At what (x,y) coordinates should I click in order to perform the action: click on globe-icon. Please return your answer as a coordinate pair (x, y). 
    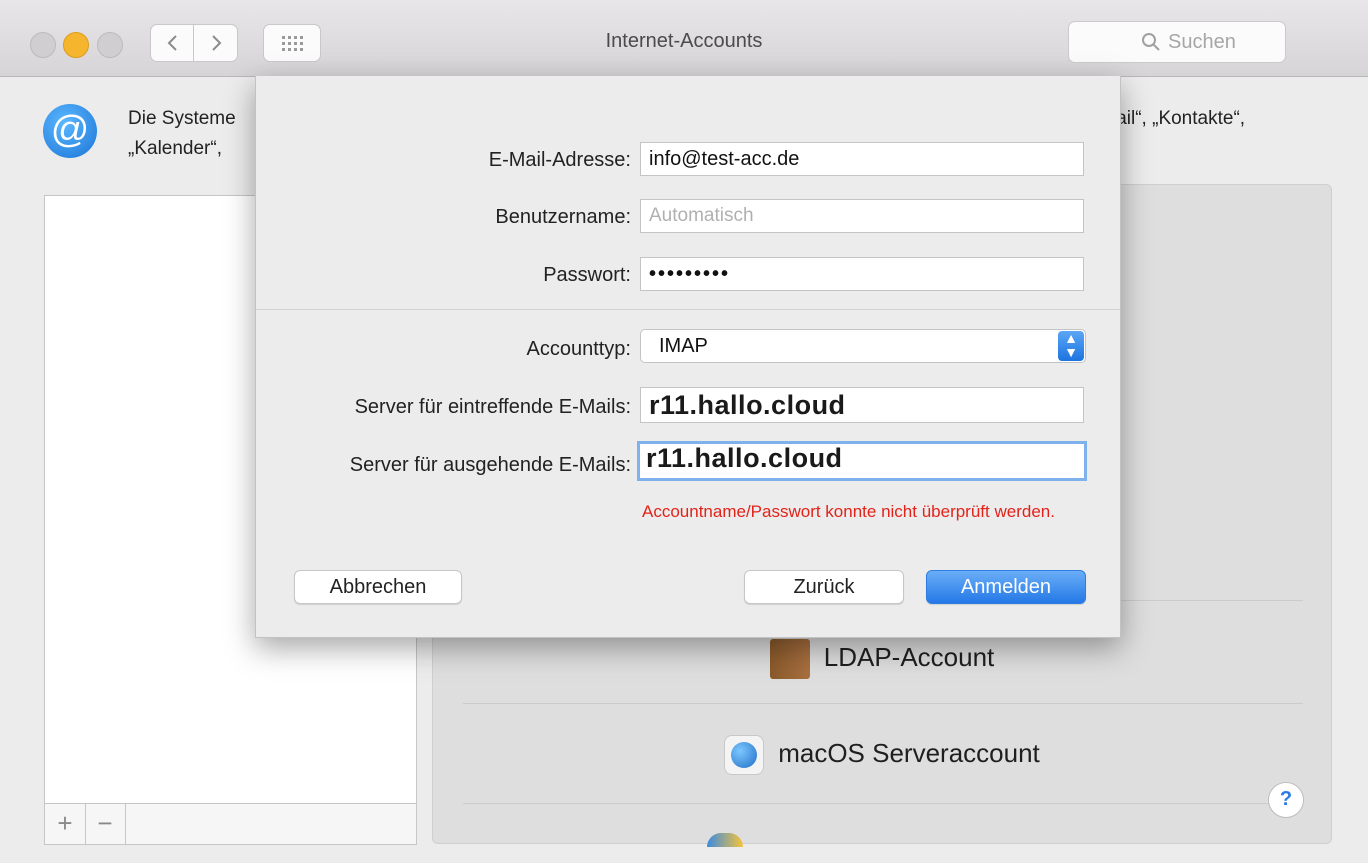
    Looking at the image, I should click on (744, 755).